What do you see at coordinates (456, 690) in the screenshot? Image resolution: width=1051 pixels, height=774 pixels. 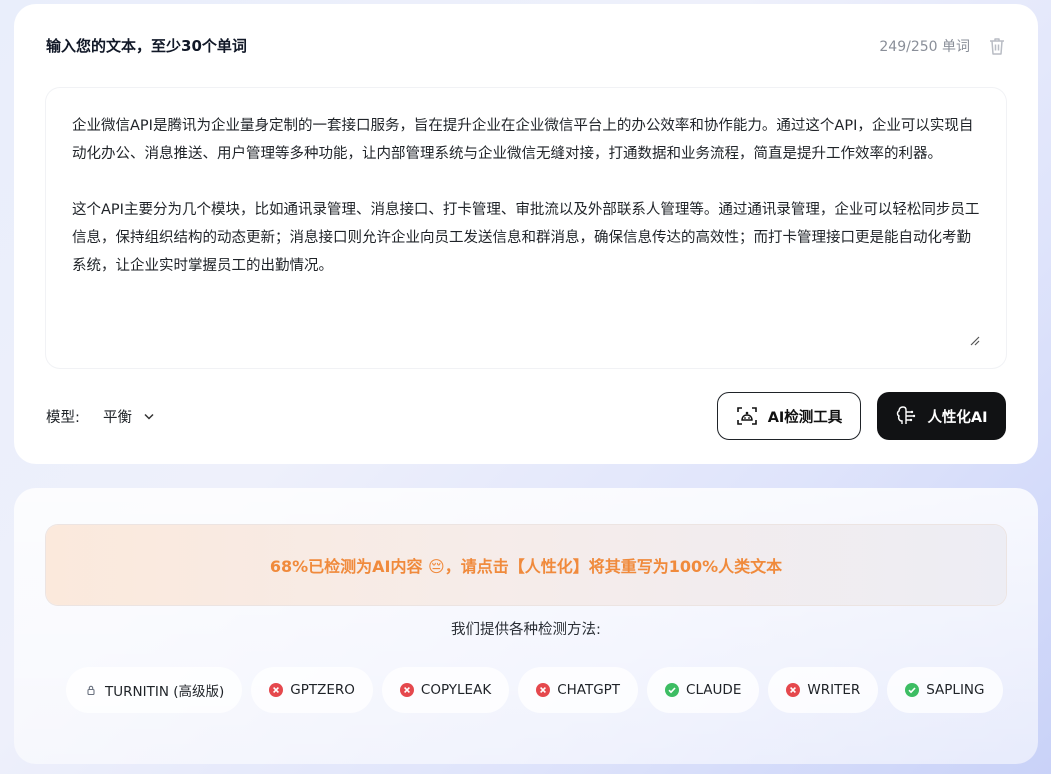 I see `method-label: COPYLEAK` at bounding box center [456, 690].